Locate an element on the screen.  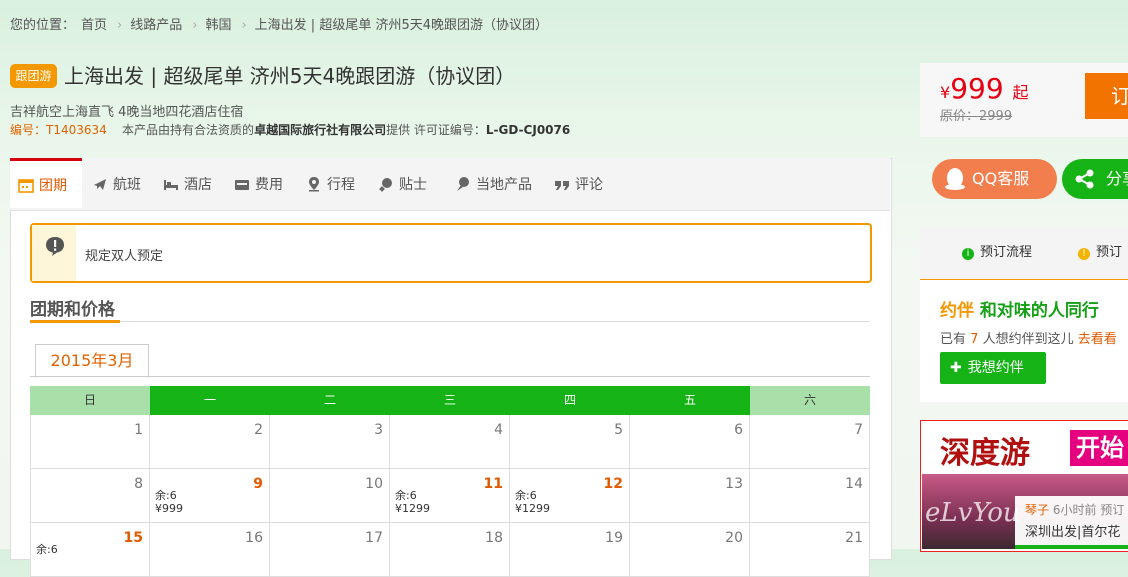
day-number: 17 is located at coordinates (374, 538).